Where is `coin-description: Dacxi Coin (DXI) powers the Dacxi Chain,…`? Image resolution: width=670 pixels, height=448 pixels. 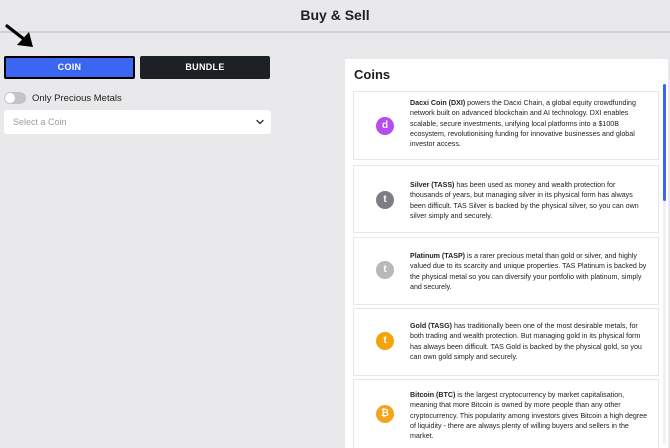 coin-description: Dacxi Coin (DXI) powers the Dacxi Chain,… is located at coordinates (530, 123).